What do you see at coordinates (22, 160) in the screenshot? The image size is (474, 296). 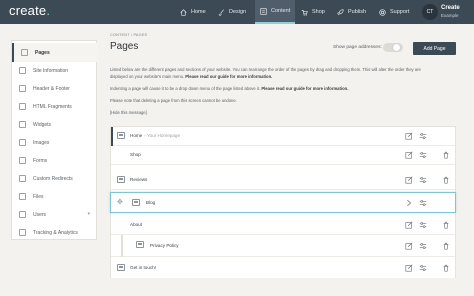 I see `form-icon` at bounding box center [22, 160].